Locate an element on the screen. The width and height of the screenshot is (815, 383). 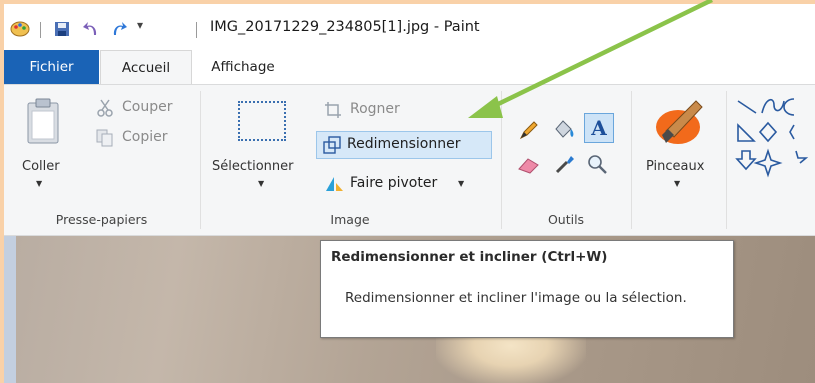
hexagon-shape-icon is located at coordinates (792, 132).